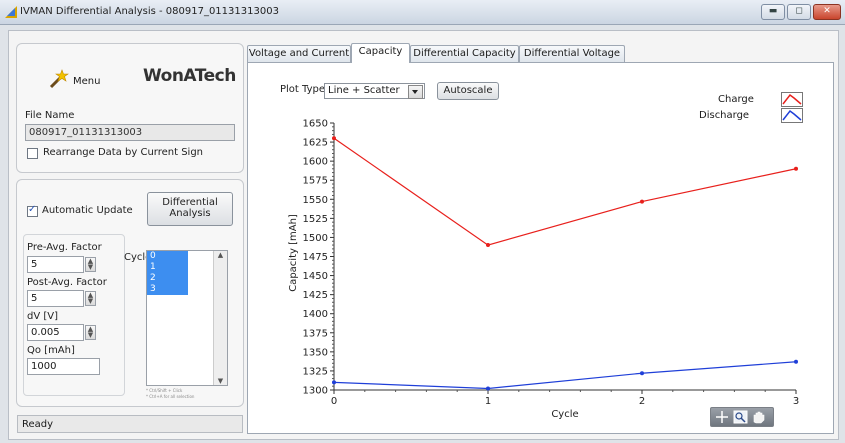 This screenshot has height=443, width=845. What do you see at coordinates (315, 143) in the screenshot?
I see `y-tick-label: 1625` at bounding box center [315, 143].